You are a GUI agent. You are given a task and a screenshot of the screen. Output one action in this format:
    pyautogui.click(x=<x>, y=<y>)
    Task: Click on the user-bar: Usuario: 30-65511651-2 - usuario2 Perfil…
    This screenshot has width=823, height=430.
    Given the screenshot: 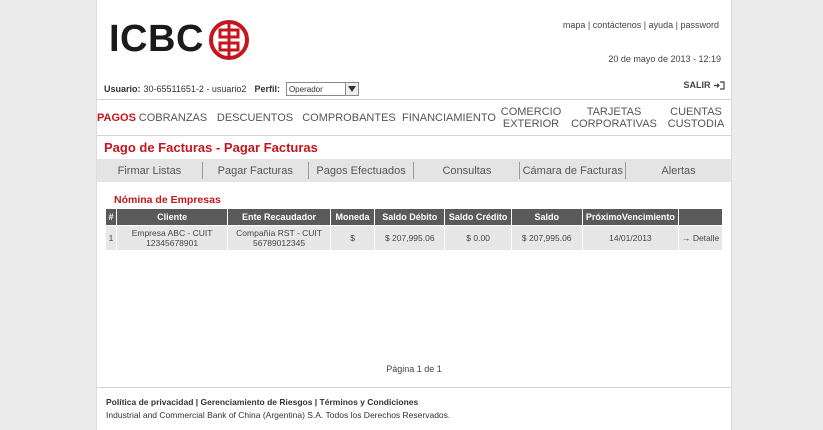 What is the action you would take?
    pyautogui.click(x=414, y=89)
    